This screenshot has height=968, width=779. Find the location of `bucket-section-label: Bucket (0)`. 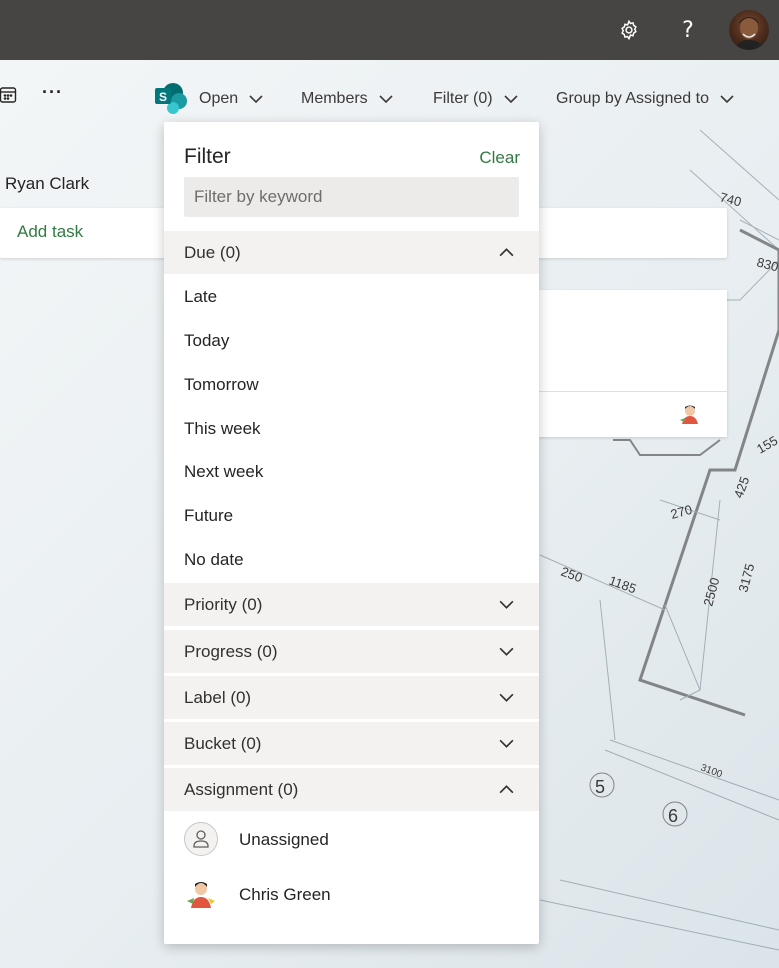

bucket-section-label: Bucket (0) is located at coordinates (223, 743).